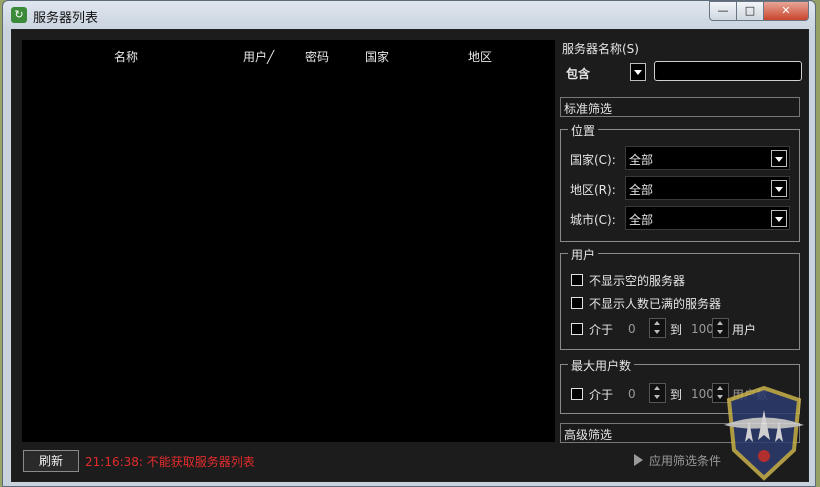 The image size is (820, 487). I want to click on users-between-label: 介于, so click(601, 330).